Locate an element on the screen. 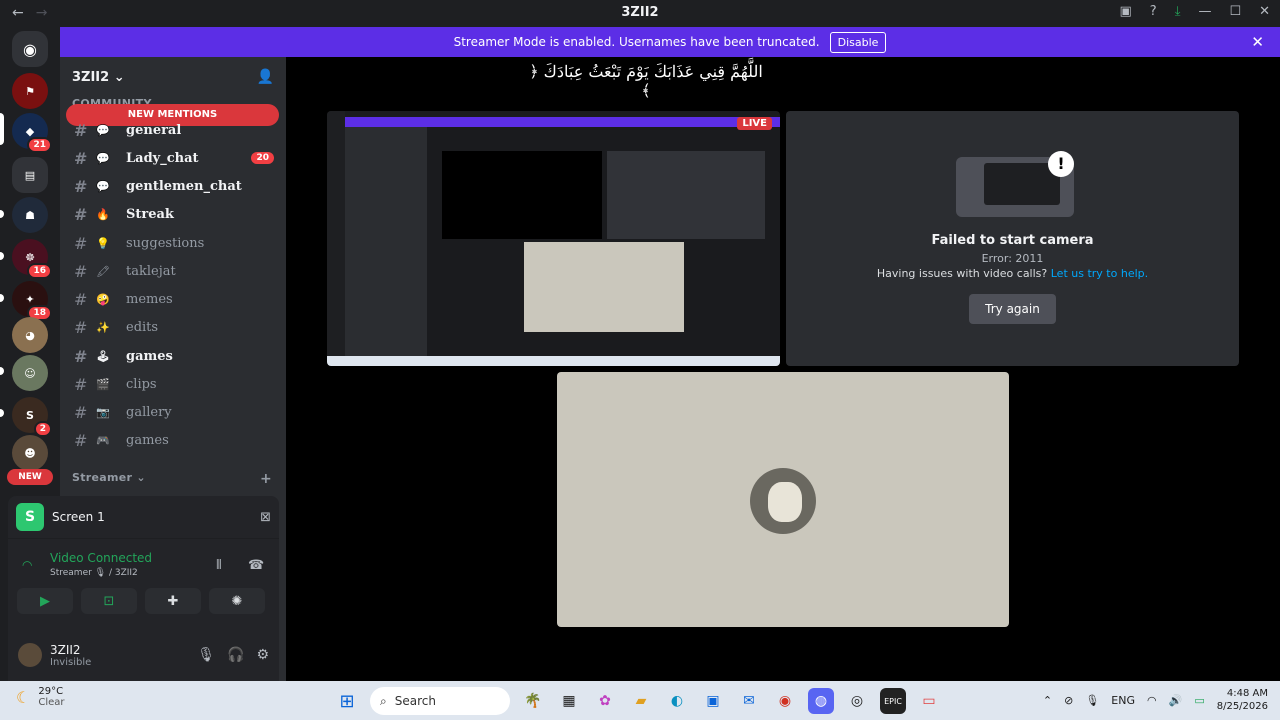  channel-general: # 💬 general is located at coordinates (174, 130).